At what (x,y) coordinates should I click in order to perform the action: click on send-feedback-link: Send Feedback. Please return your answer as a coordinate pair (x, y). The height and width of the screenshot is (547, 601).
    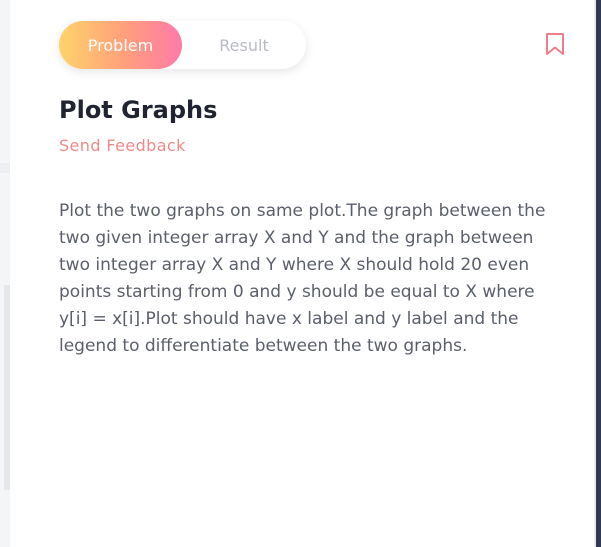
    Looking at the image, I should click on (122, 145).